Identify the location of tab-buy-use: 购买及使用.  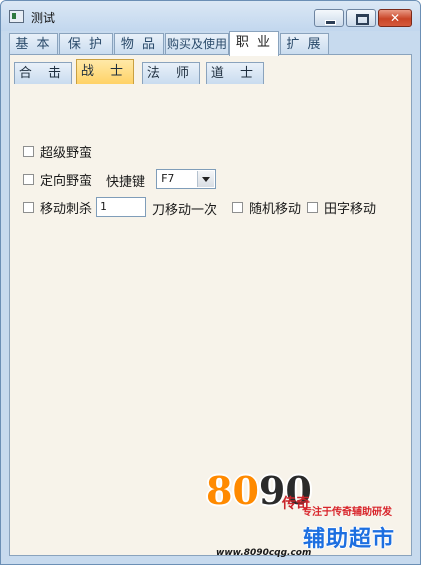
(197, 44).